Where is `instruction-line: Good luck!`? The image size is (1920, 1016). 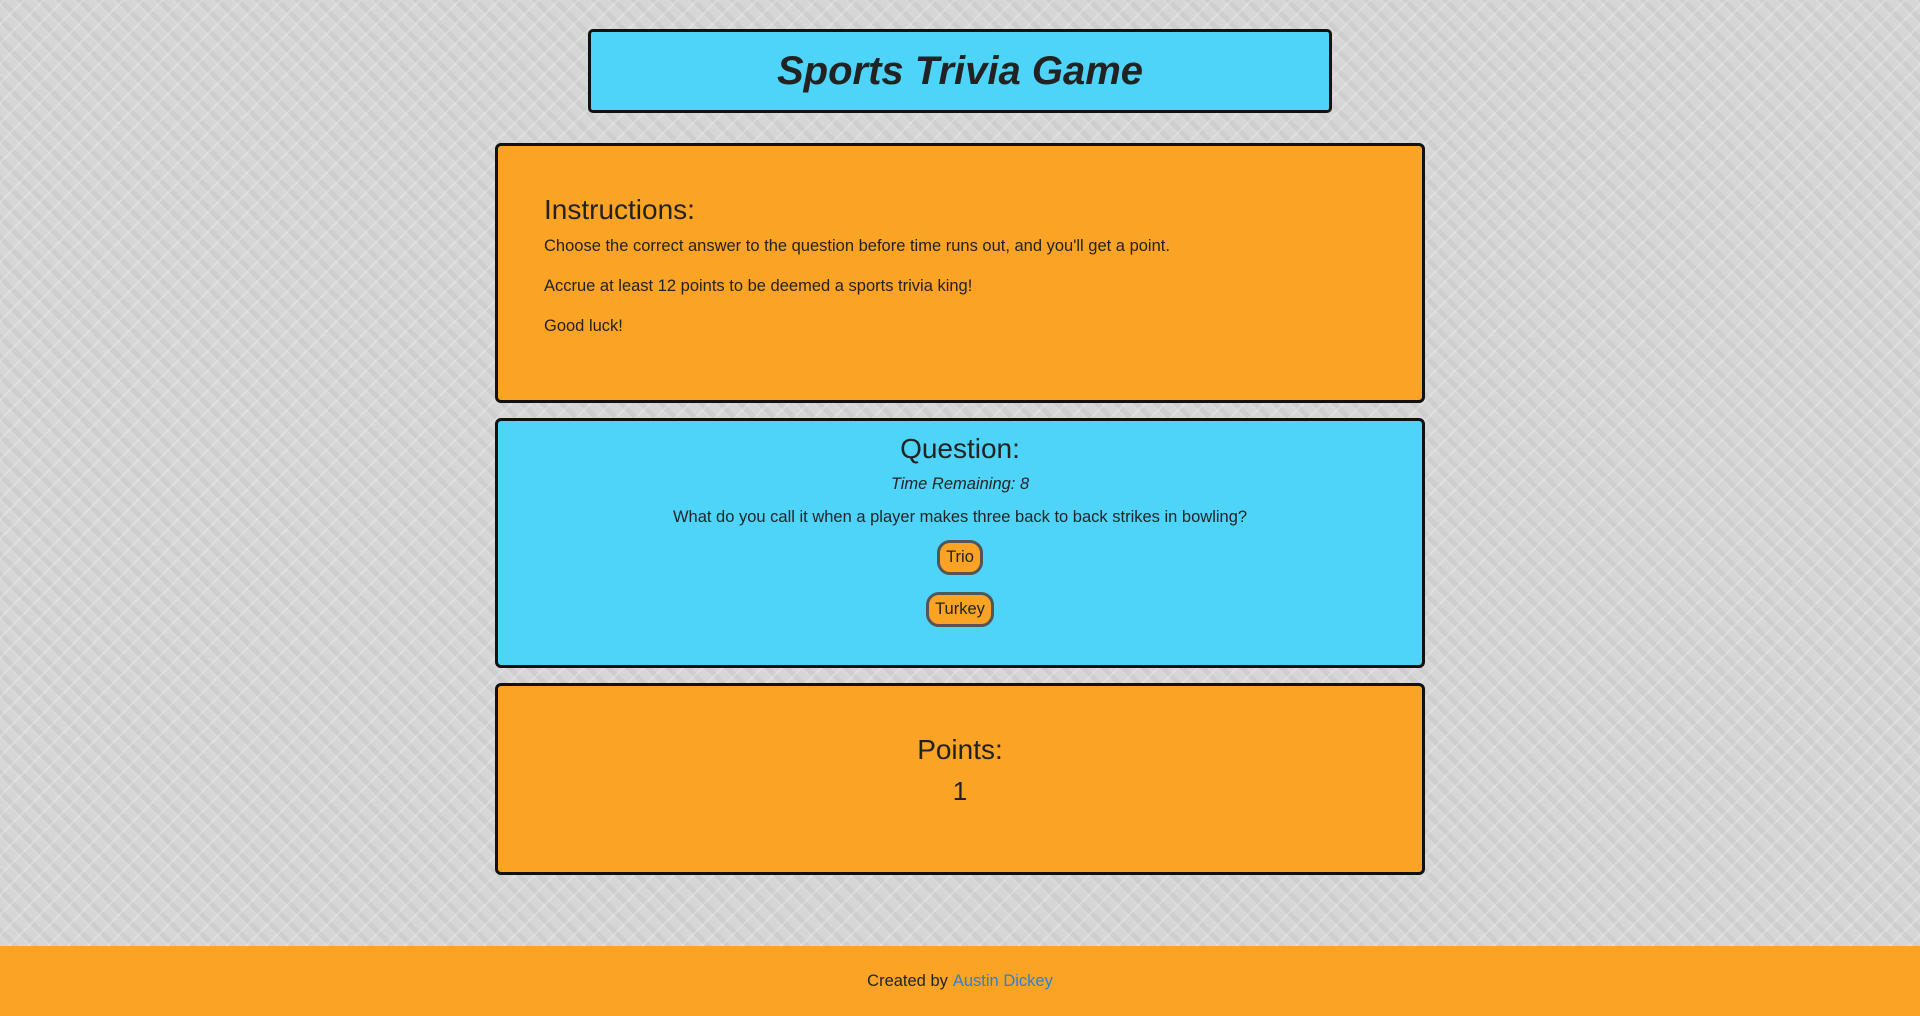
instruction-line: Good luck! is located at coordinates (583, 326).